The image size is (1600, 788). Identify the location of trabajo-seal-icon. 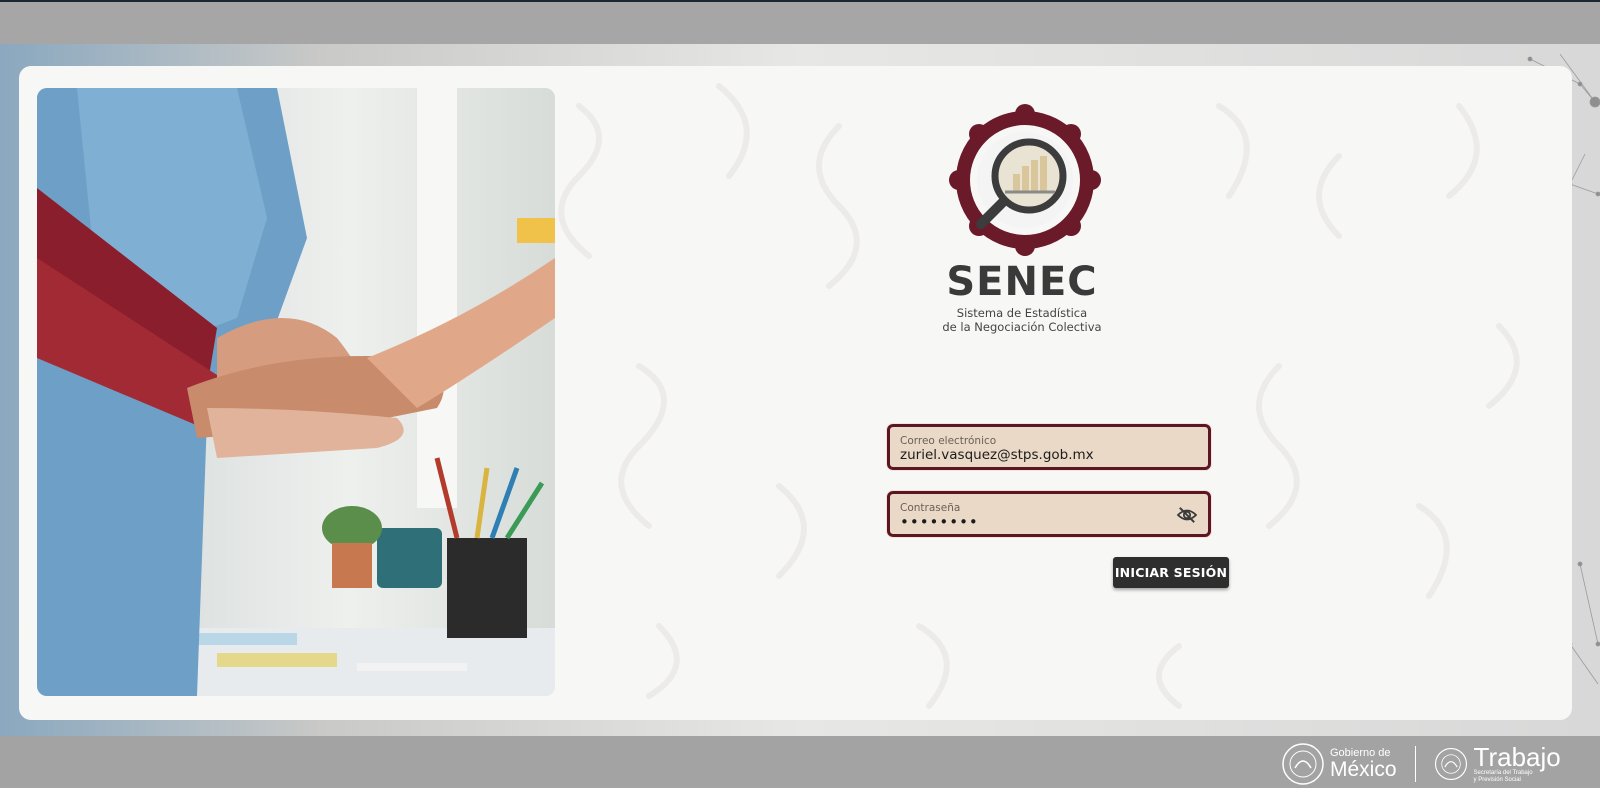
(1450, 764).